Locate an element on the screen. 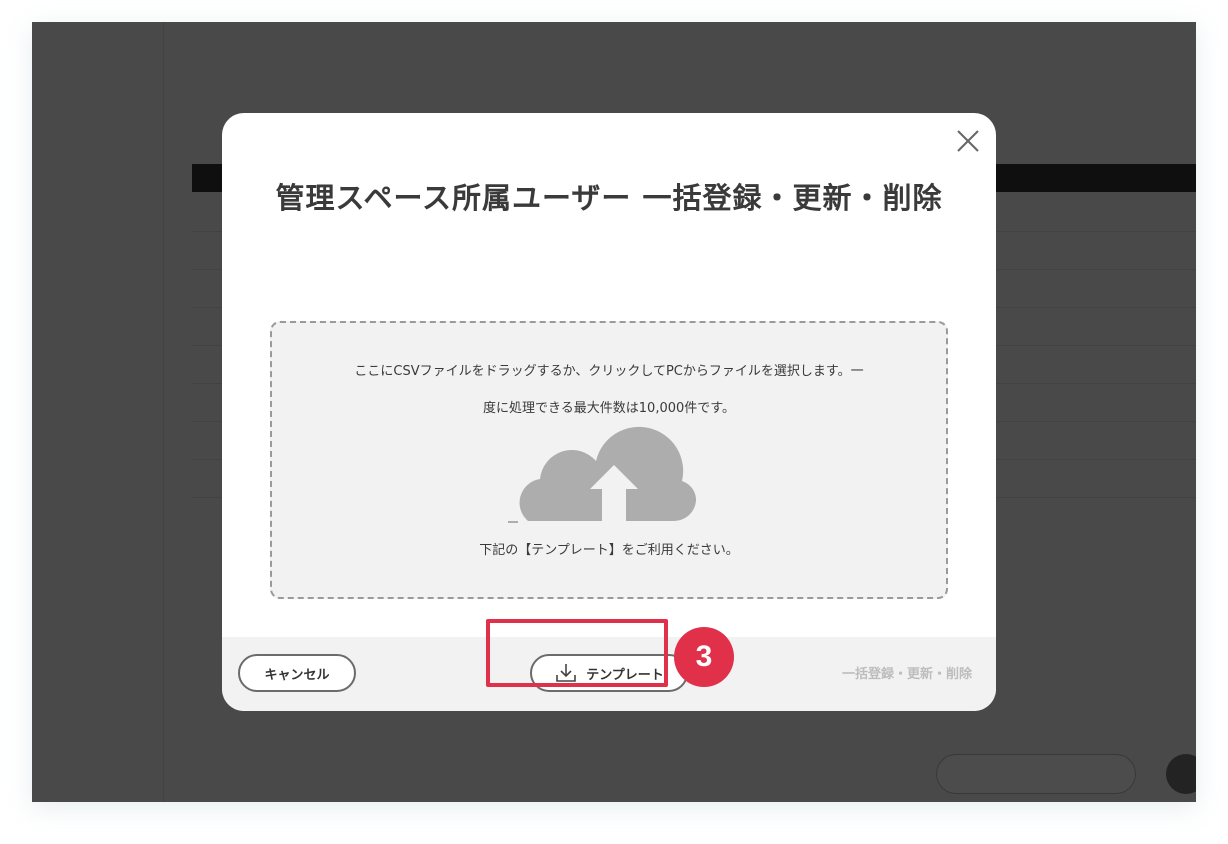 Image resolution: width=1228 pixels, height=844 pixels. bulk-submit-button: 一括登録・更新・削除 is located at coordinates (907, 672).